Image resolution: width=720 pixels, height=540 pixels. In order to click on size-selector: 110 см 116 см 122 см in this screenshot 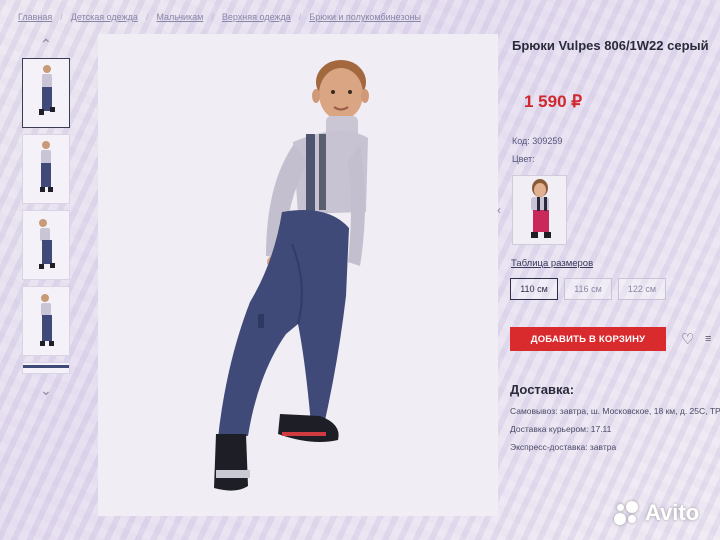, I will do `click(588, 289)`.